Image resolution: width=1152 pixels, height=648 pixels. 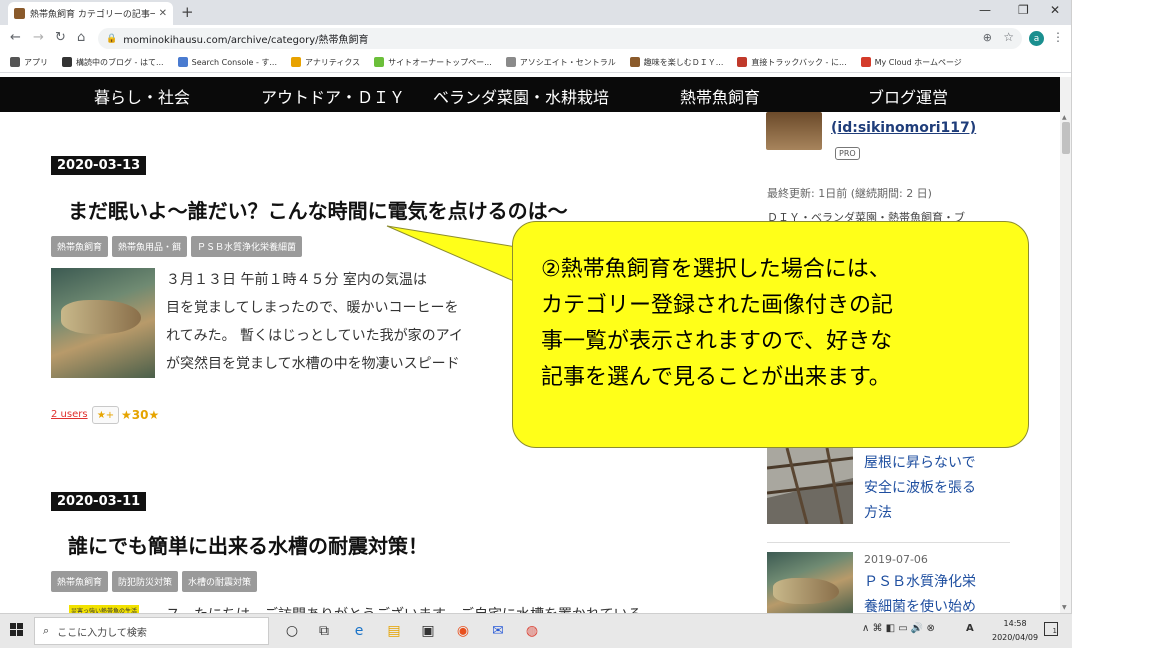 I want to click on back-arrow-icon: ←, so click(x=15, y=37).